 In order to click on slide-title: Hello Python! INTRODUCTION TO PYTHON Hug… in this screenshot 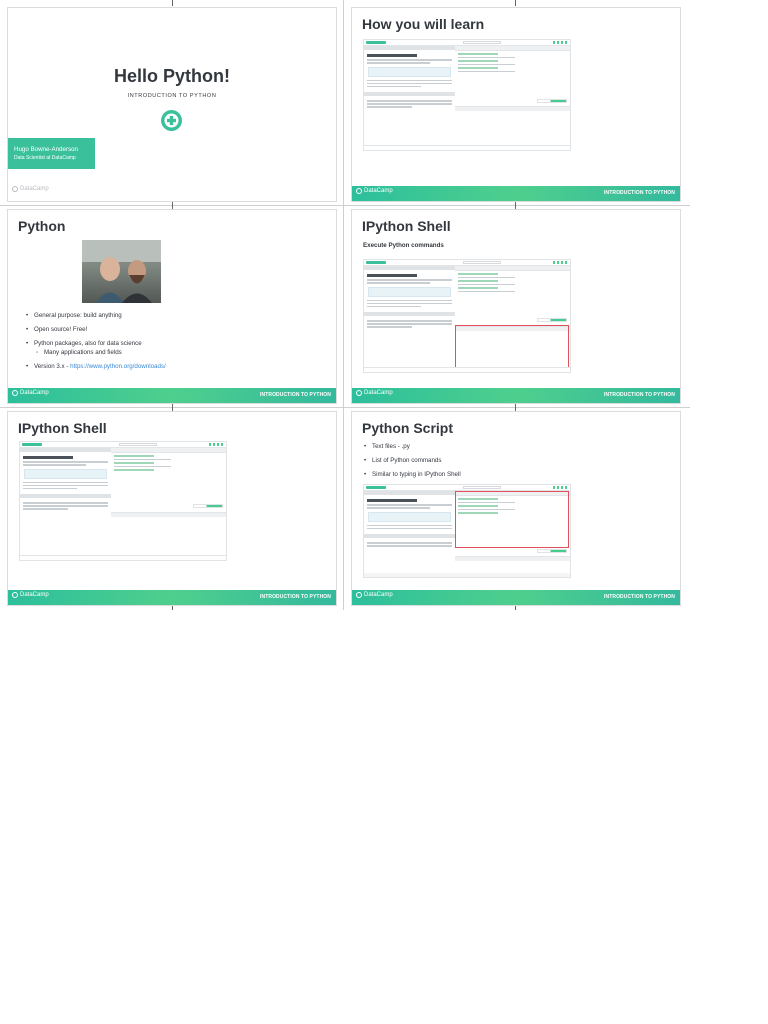, I will do `click(172, 104)`.